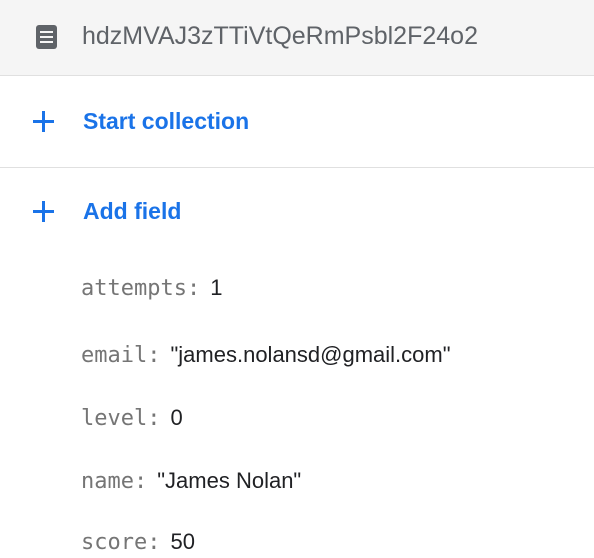 This screenshot has height=558, width=594. I want to click on field-value: 50, so click(182, 541).